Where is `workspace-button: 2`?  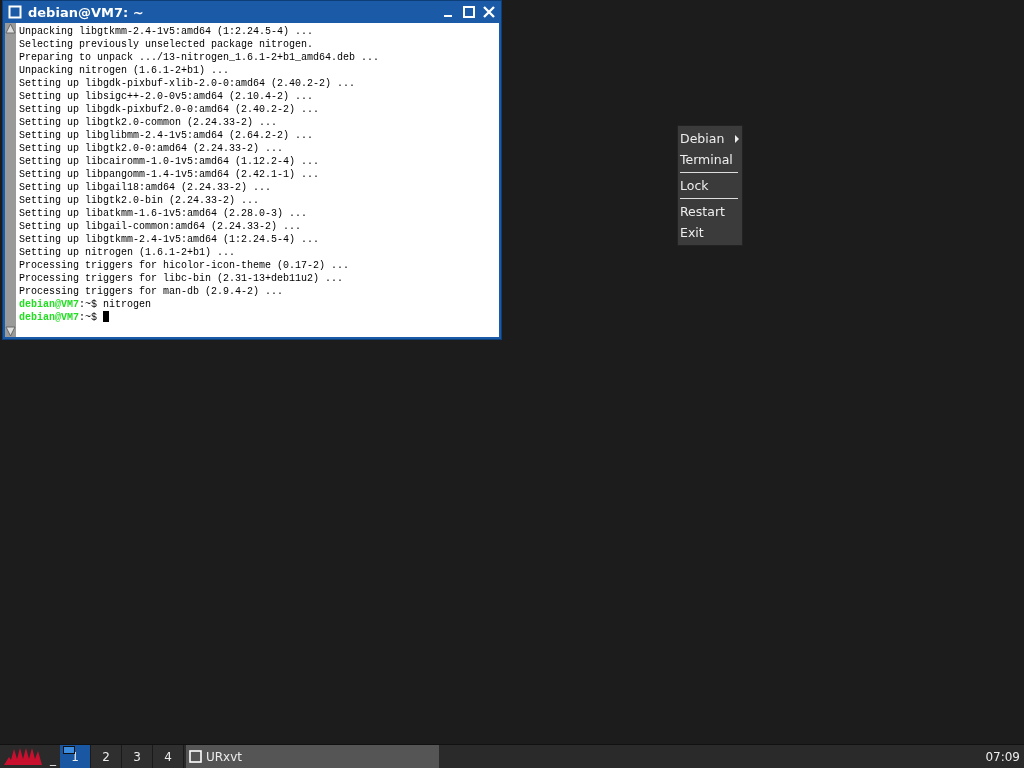 workspace-button: 2 is located at coordinates (106, 756).